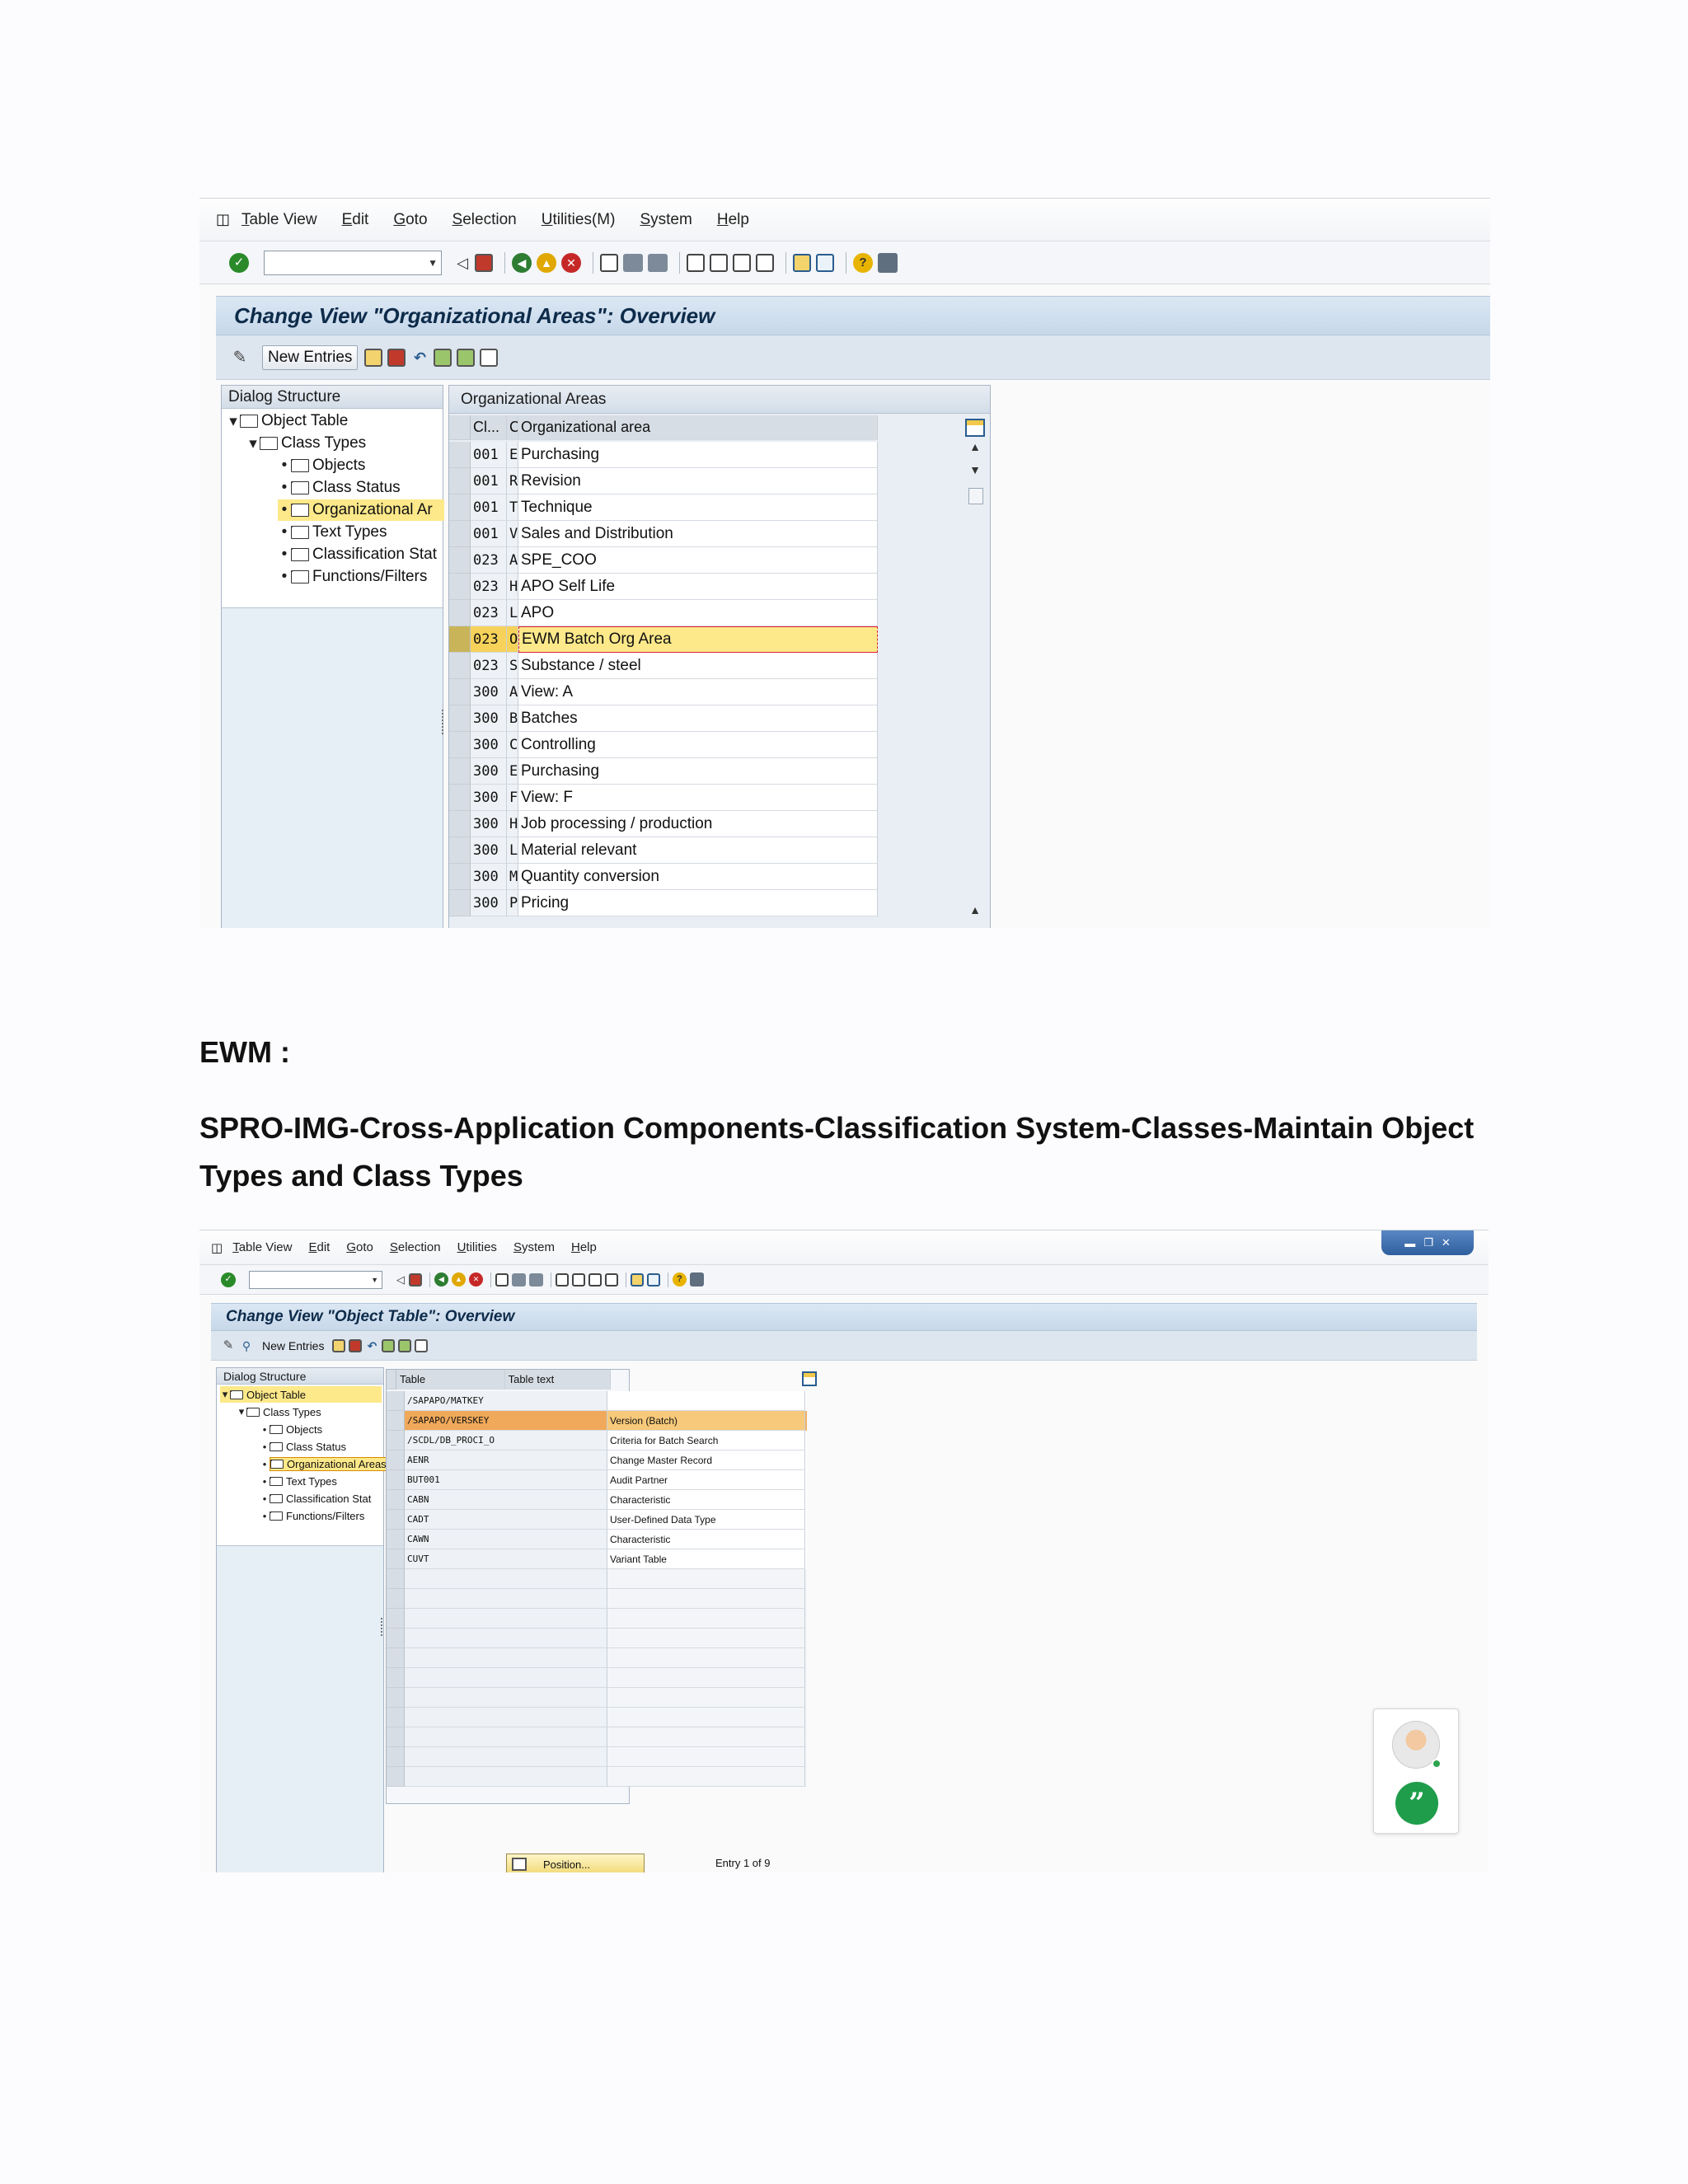  Describe the element at coordinates (765, 262) in the screenshot. I see `last-page-icon` at that location.